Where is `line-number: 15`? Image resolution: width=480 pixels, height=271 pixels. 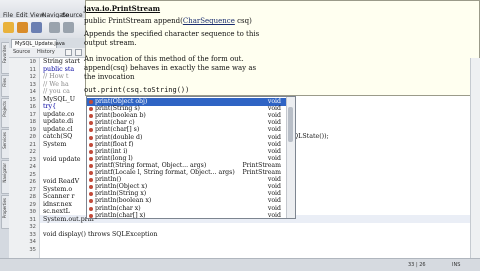 line-number: 15 is located at coordinates (32, 99).